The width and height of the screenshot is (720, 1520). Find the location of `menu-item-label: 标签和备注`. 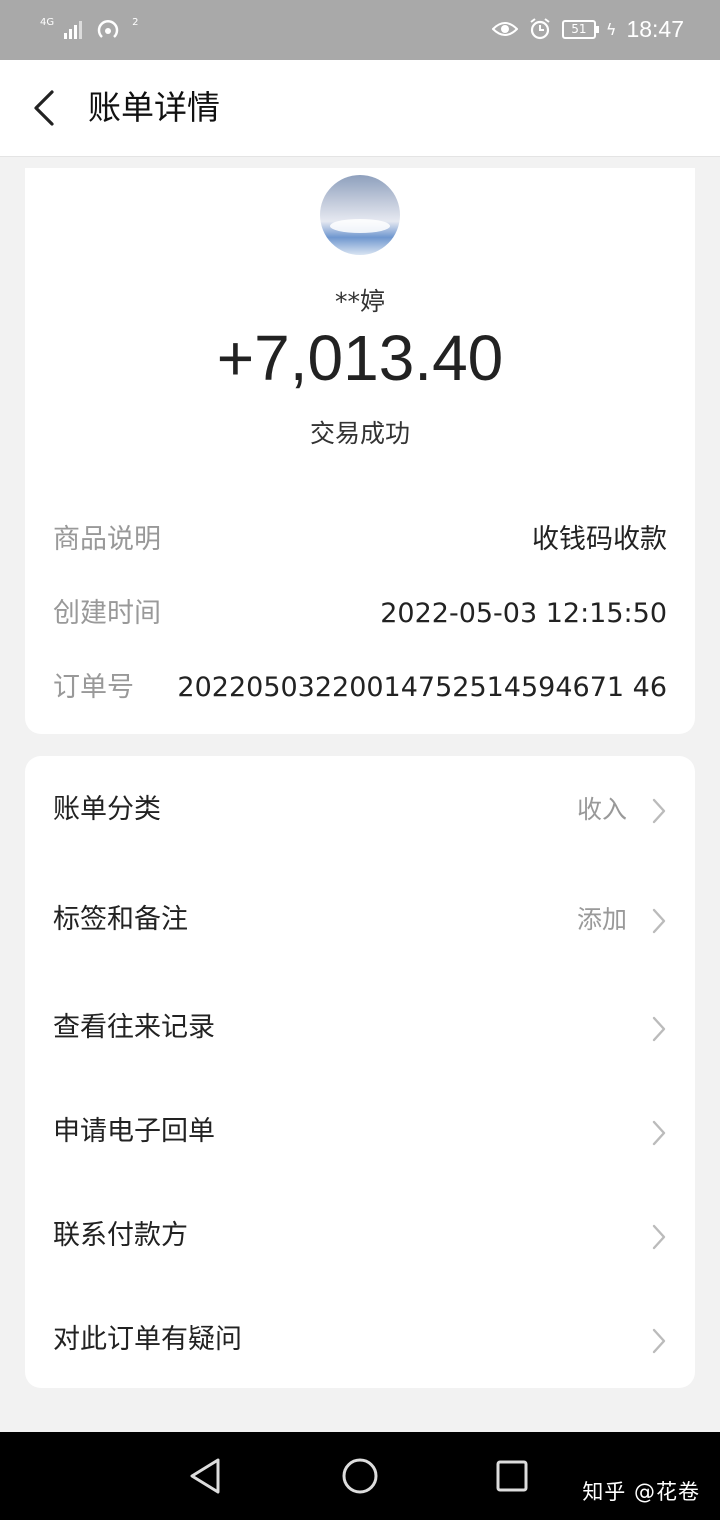

menu-item-label: 标签和备注 is located at coordinates (120, 919).